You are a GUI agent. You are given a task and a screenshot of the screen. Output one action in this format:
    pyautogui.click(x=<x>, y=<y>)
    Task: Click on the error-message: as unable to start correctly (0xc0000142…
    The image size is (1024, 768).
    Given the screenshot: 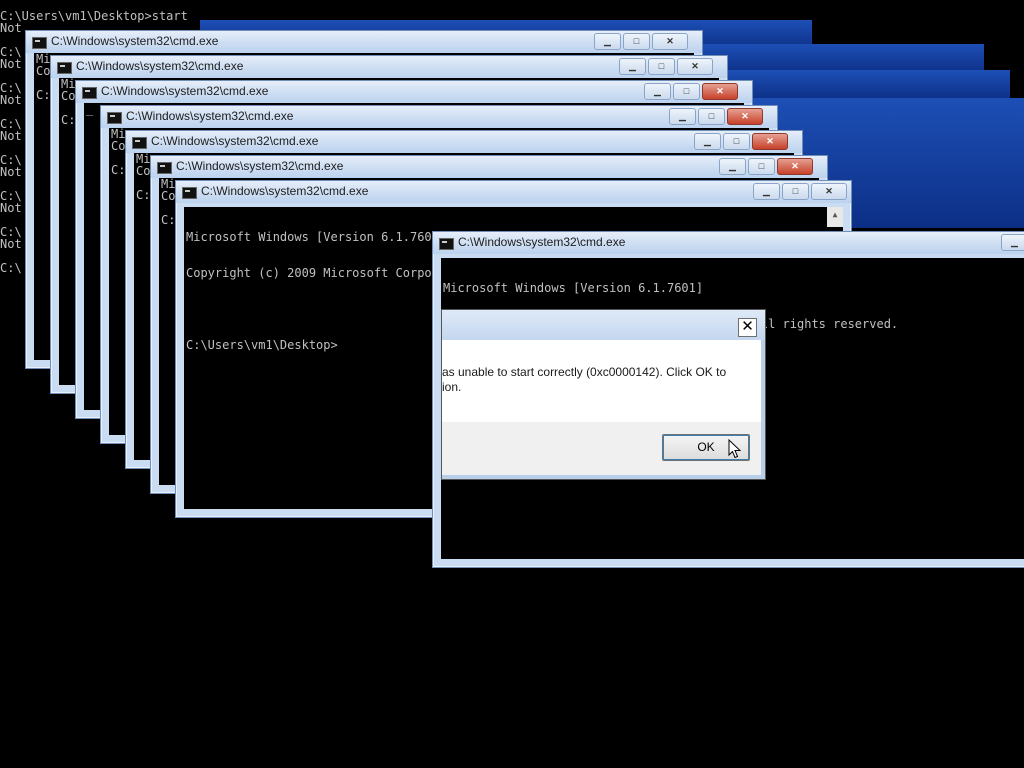 What is the action you would take?
    pyautogui.click(x=584, y=379)
    